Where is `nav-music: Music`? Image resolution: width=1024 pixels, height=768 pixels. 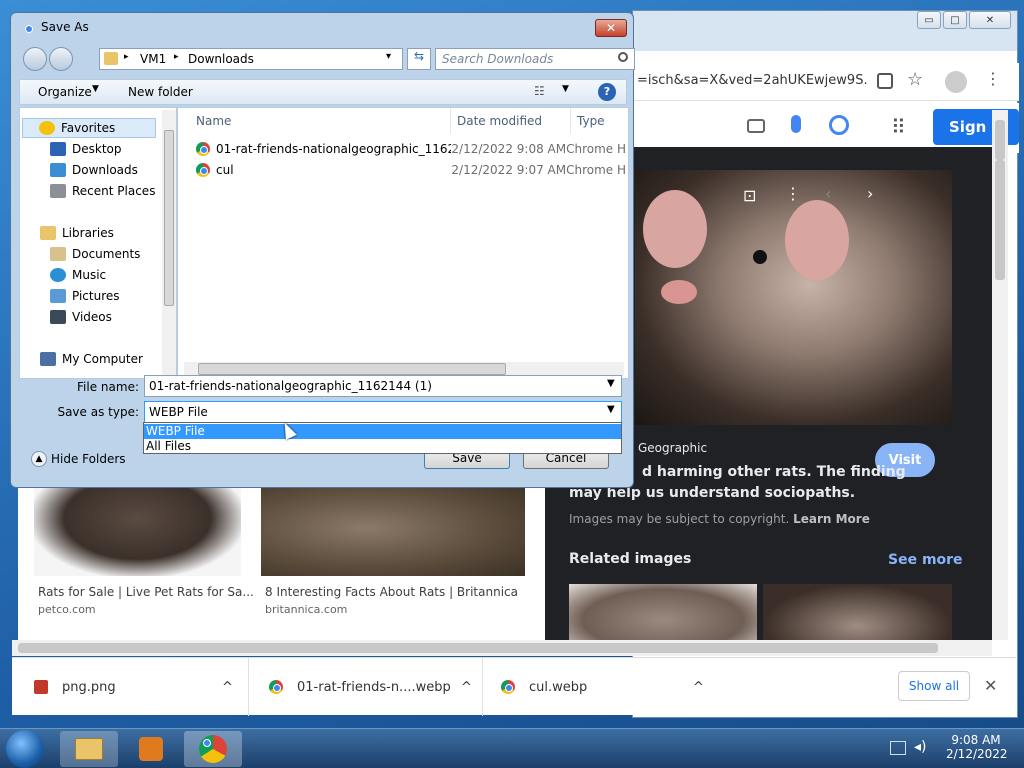 nav-music: Music is located at coordinates (63, 275).